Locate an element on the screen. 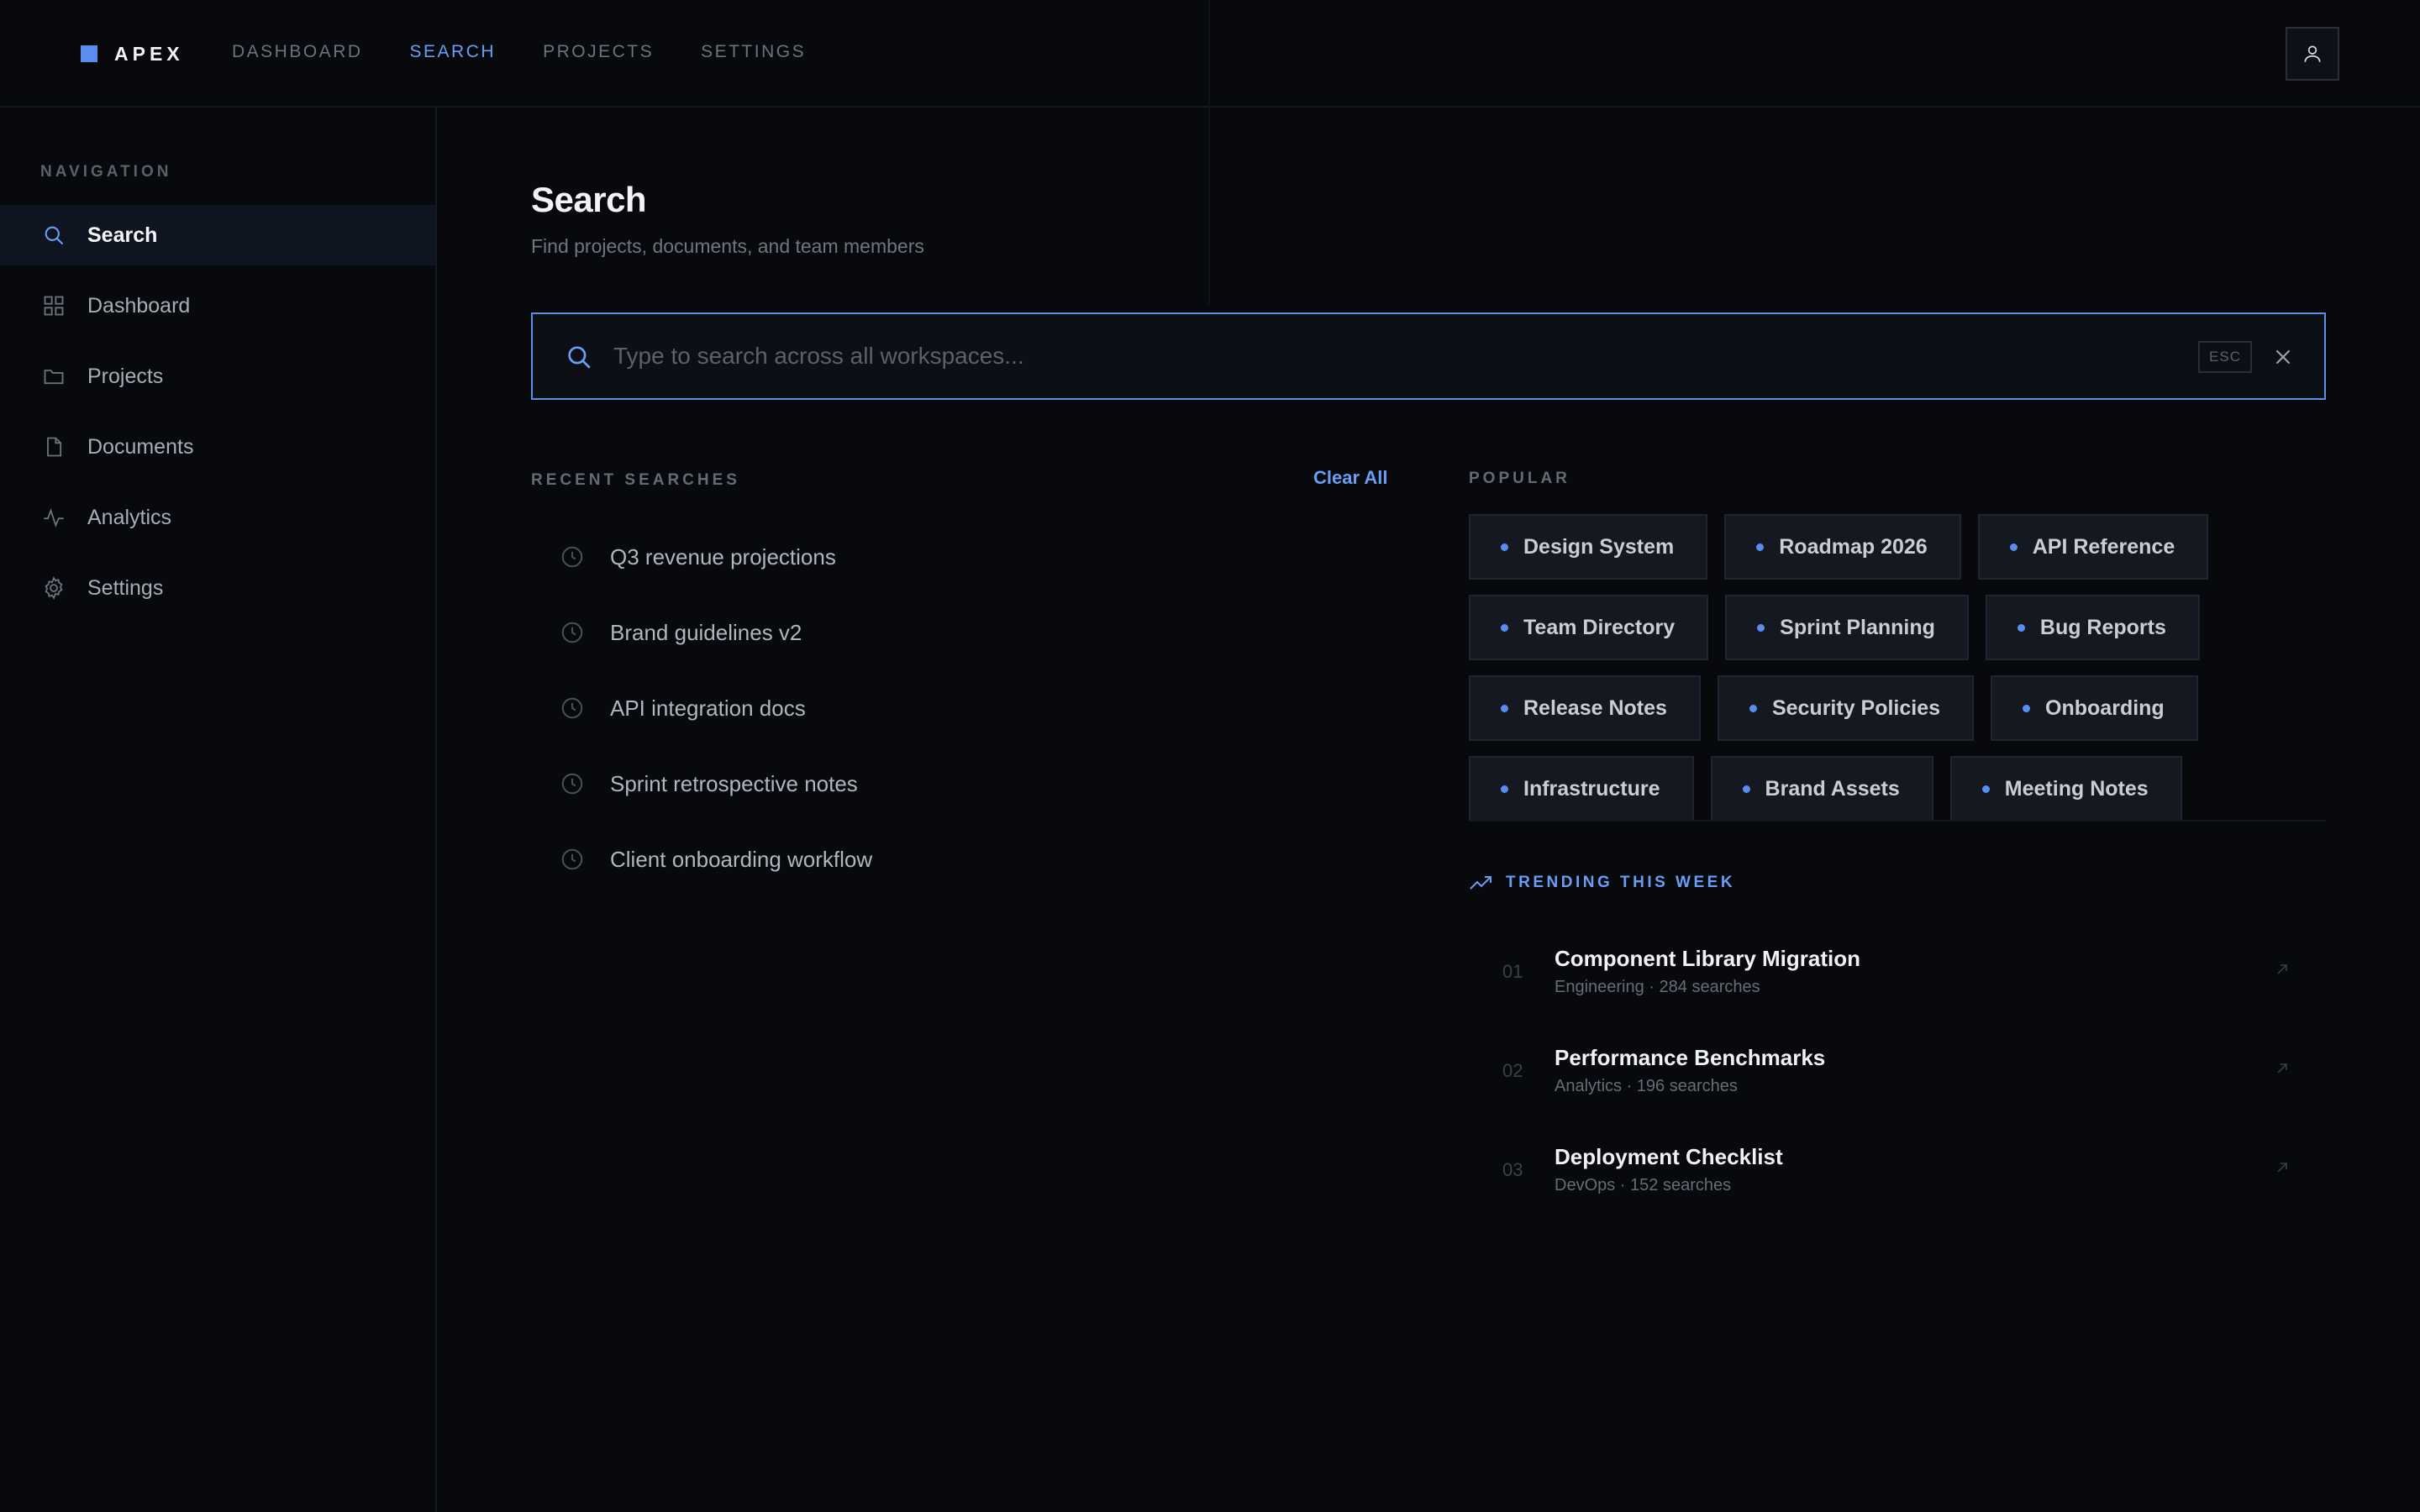  popular-tag: Design System is located at coordinates (1589, 547).